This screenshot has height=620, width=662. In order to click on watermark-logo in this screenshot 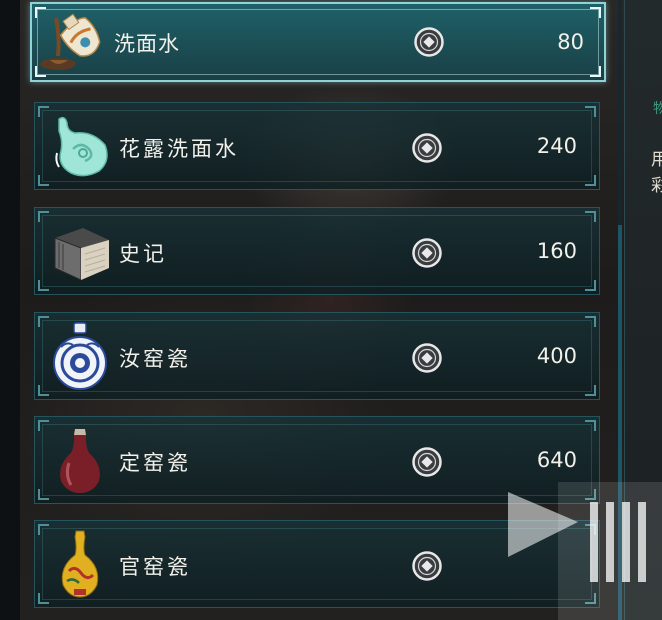, I will do `click(585, 551)`.